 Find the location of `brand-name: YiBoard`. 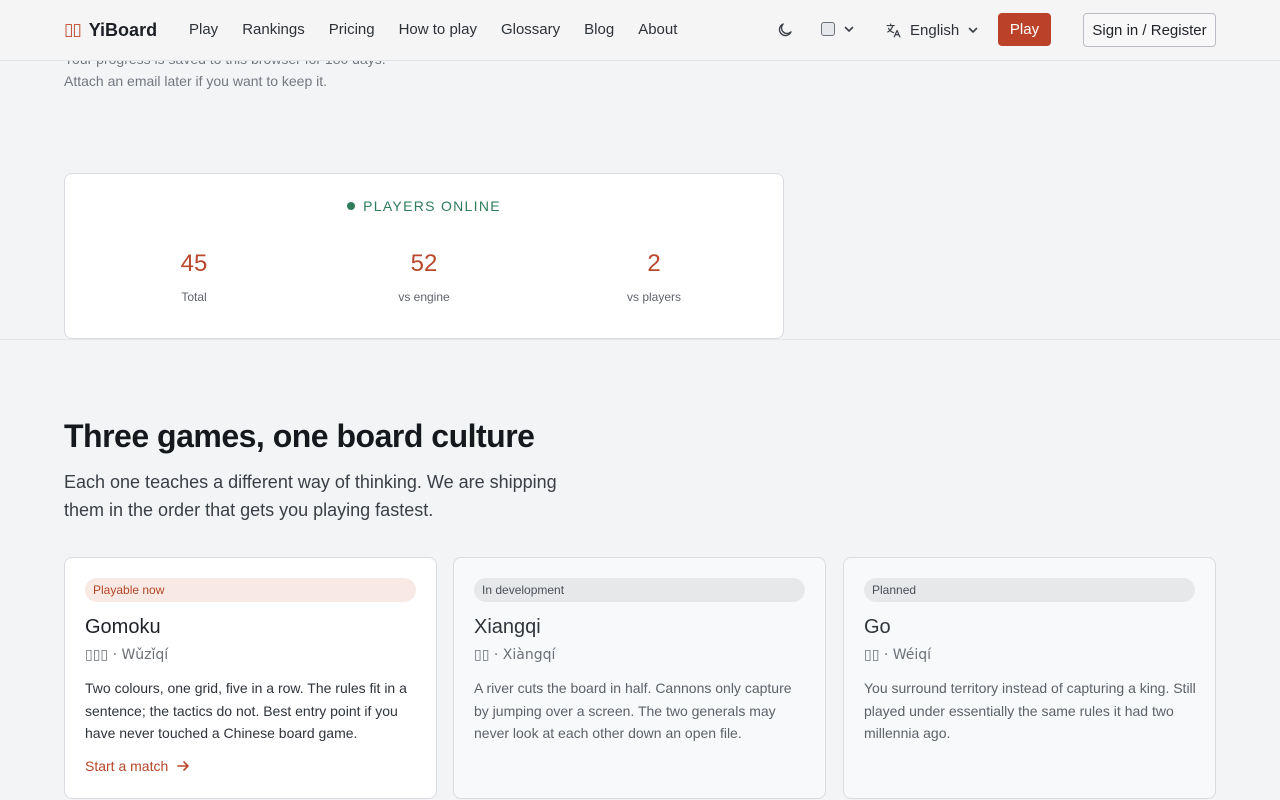

brand-name: YiBoard is located at coordinates (123, 29).